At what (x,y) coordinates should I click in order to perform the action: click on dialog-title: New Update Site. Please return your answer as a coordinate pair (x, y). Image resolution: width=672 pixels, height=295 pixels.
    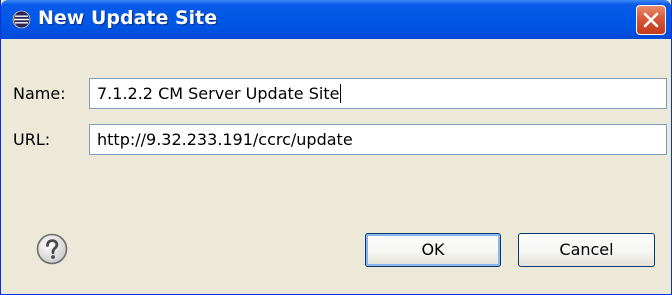
    Looking at the image, I should click on (128, 18).